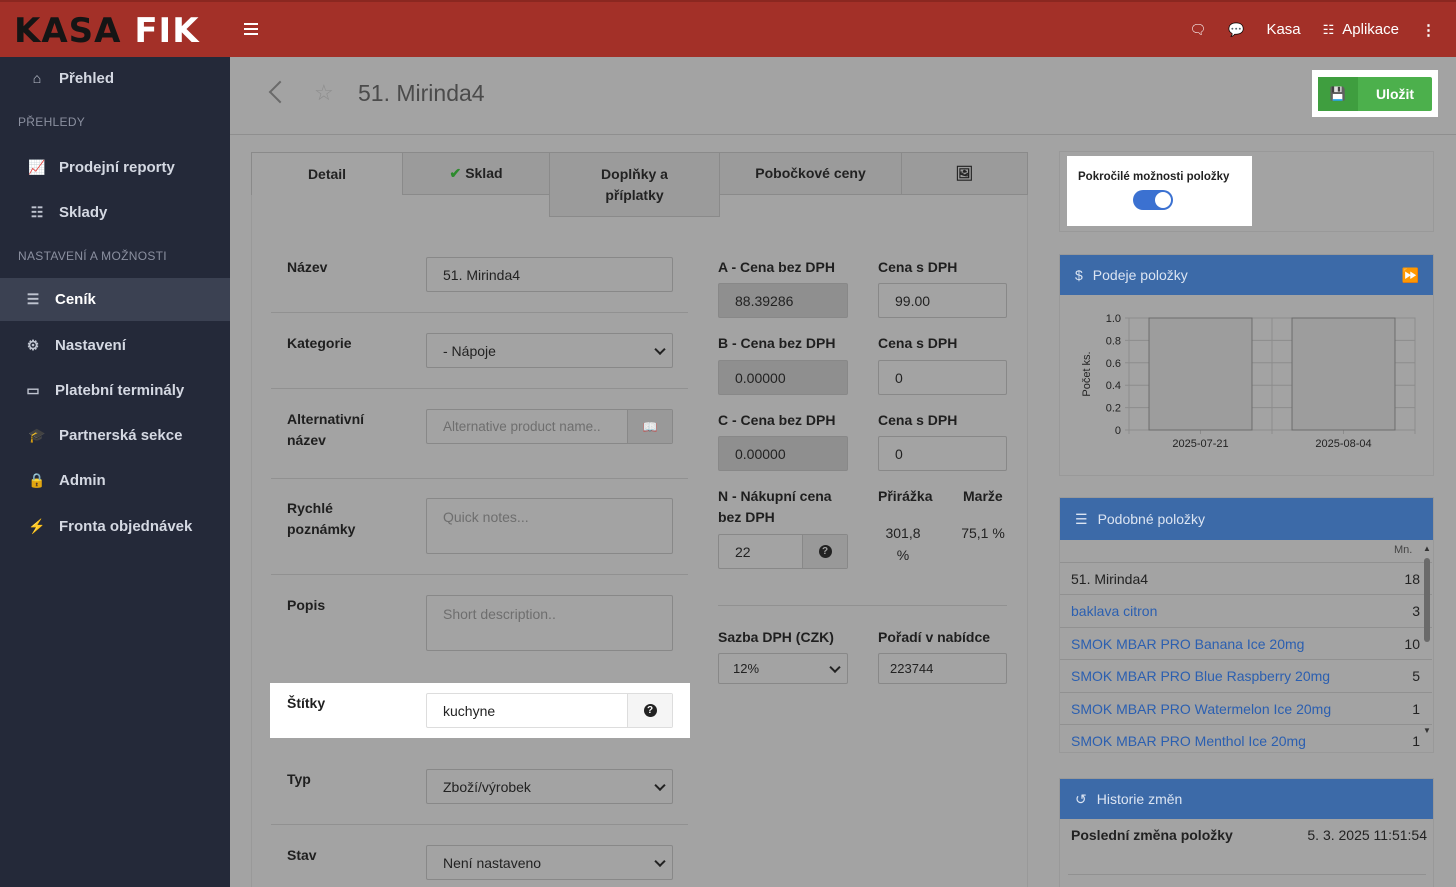  What do you see at coordinates (115, 299) in the screenshot?
I see `sidebar-item-cenik: ☰ Ceník` at bounding box center [115, 299].